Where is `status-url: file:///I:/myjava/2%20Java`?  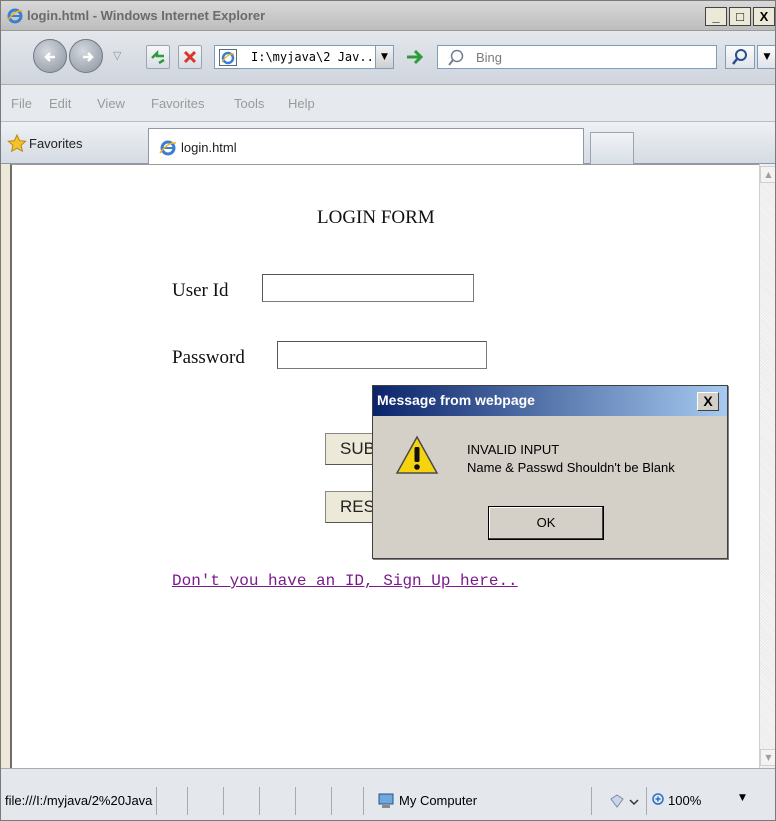 status-url: file:///I:/myjava/2%20Java is located at coordinates (79, 800).